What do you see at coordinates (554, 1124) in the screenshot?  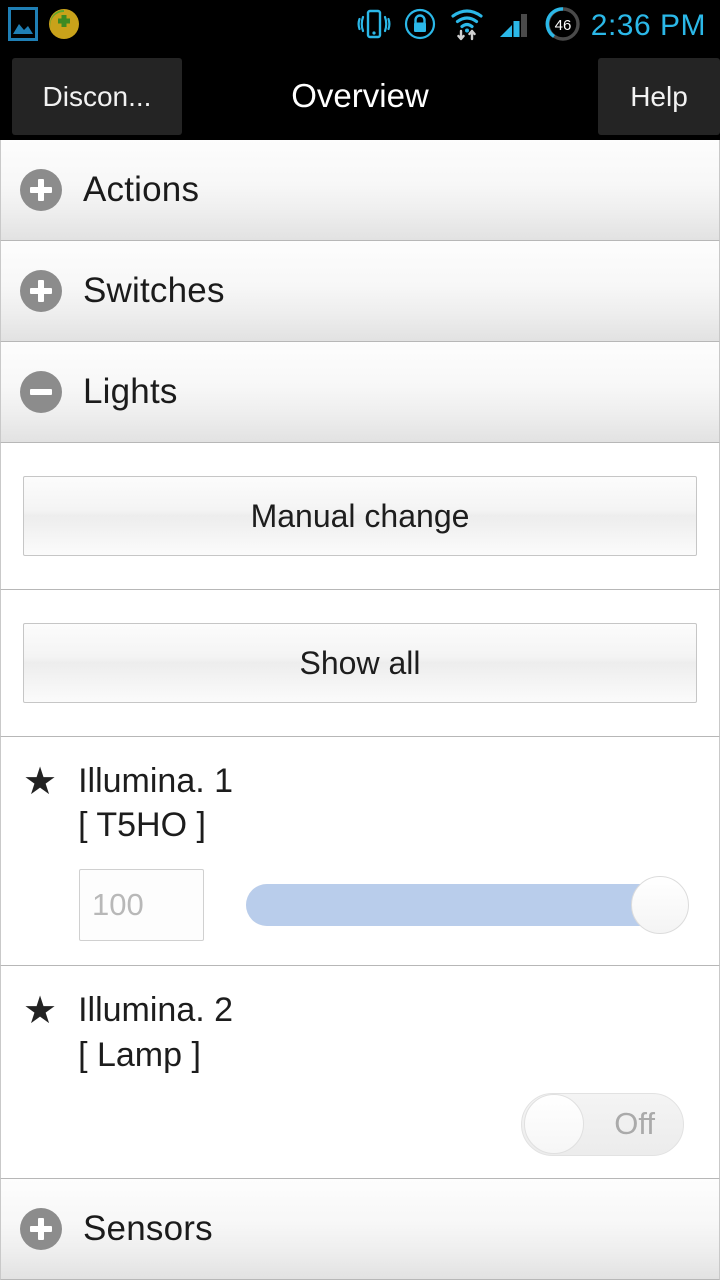 I see `toggle-thumb` at bounding box center [554, 1124].